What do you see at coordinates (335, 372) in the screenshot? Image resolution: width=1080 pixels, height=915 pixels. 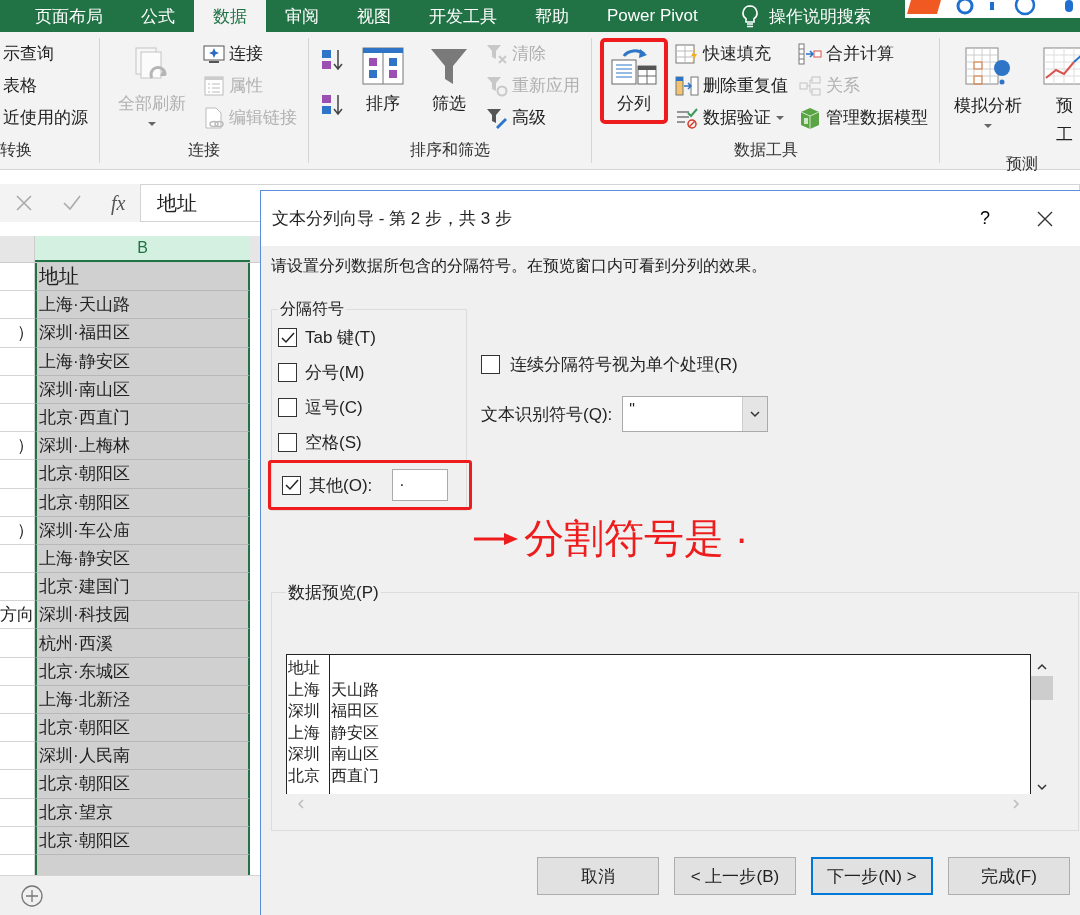 I see `checkbox-label: 分号(M)` at bounding box center [335, 372].